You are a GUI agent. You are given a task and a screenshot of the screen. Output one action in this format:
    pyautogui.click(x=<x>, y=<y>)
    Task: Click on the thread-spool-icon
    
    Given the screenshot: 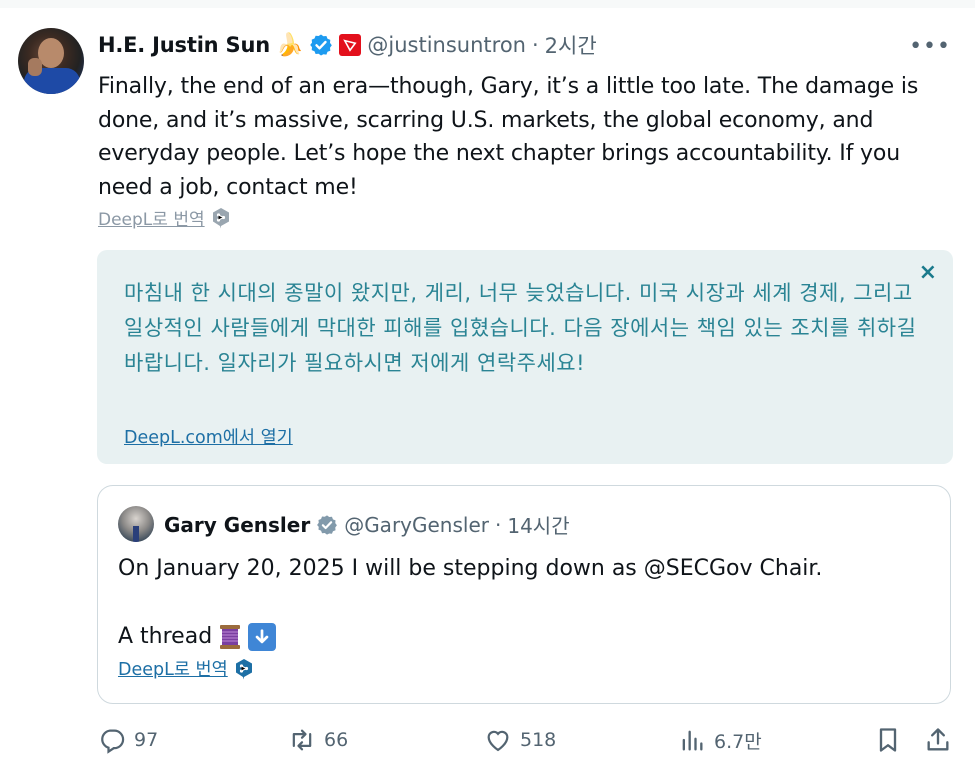 What is the action you would take?
    pyautogui.click(x=230, y=637)
    